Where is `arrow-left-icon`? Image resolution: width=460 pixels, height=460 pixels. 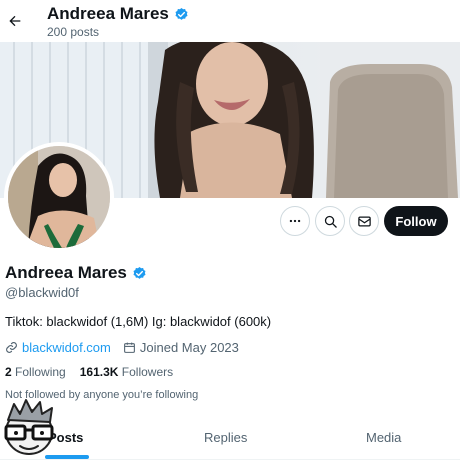 arrow-left-icon is located at coordinates (15, 21).